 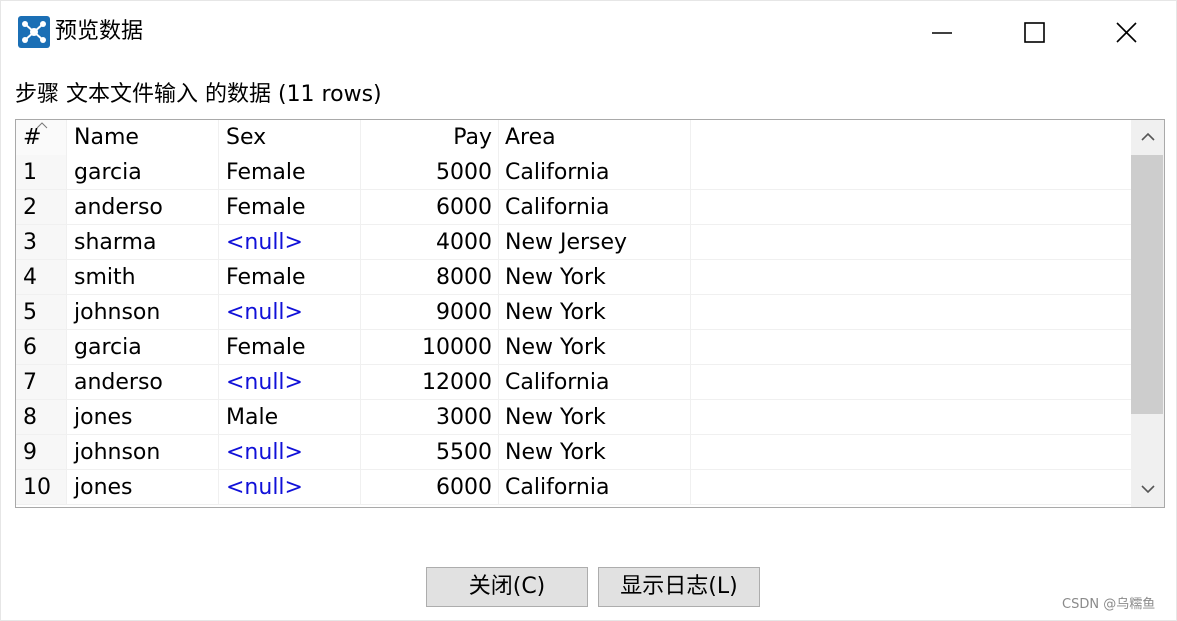 I want to click on network-nodes-icon, so click(x=34, y=32).